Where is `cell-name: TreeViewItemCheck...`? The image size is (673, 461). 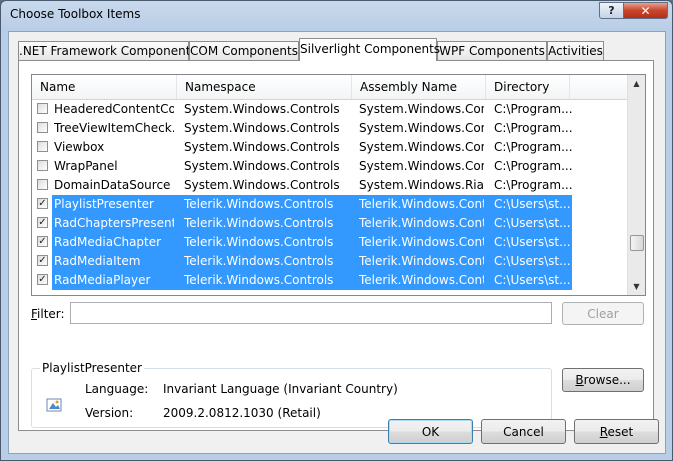
cell-name: TreeViewItemCheck... is located at coordinates (114, 128).